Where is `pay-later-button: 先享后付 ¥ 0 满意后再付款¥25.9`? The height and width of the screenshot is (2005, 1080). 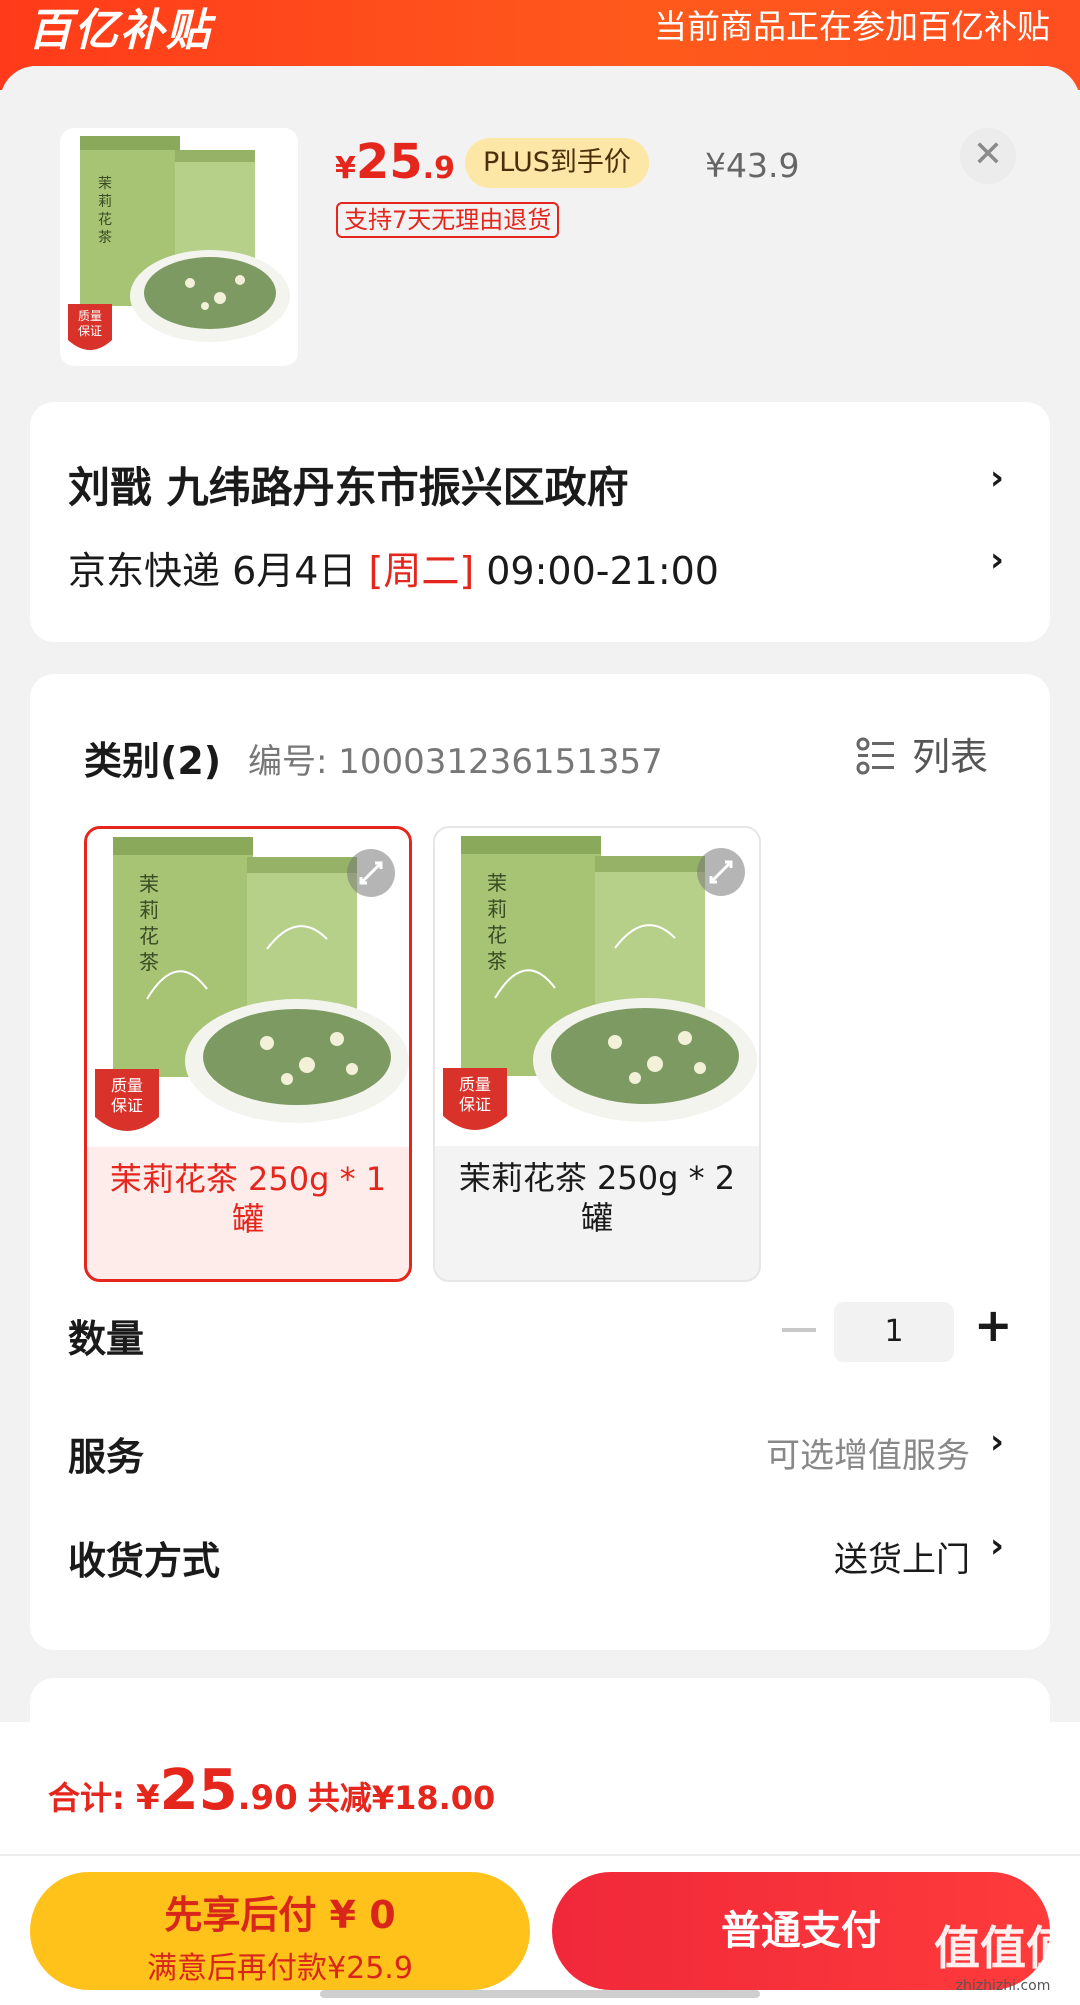 pay-later-button: 先享后付 ¥ 0 满意后再付款¥25.9 is located at coordinates (280, 1931).